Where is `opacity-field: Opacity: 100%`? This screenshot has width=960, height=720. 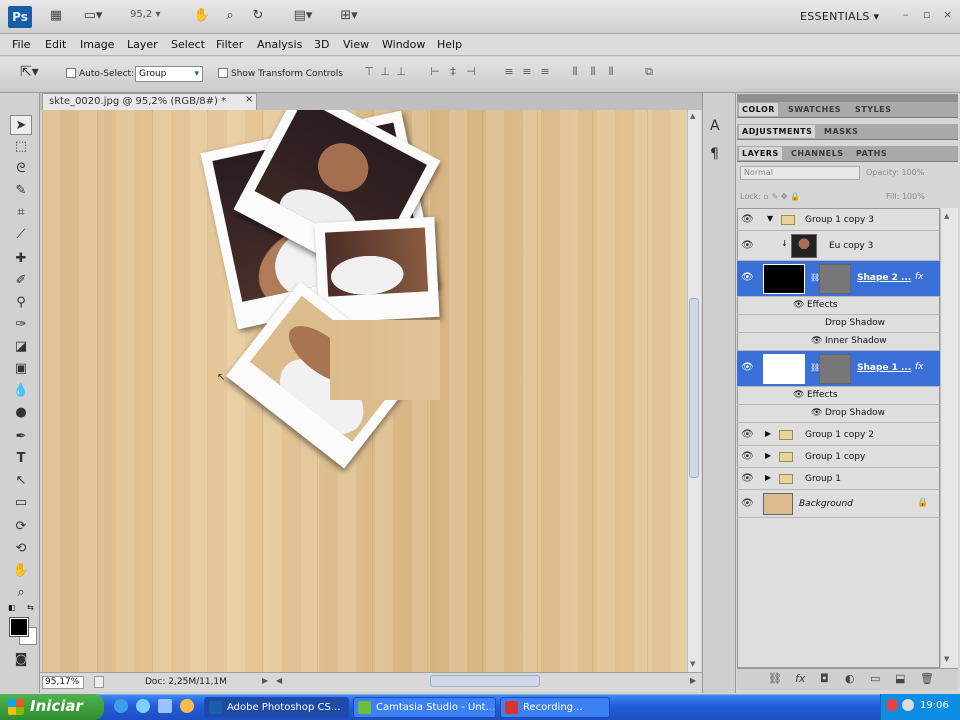 opacity-field: Opacity: 100% is located at coordinates (895, 172).